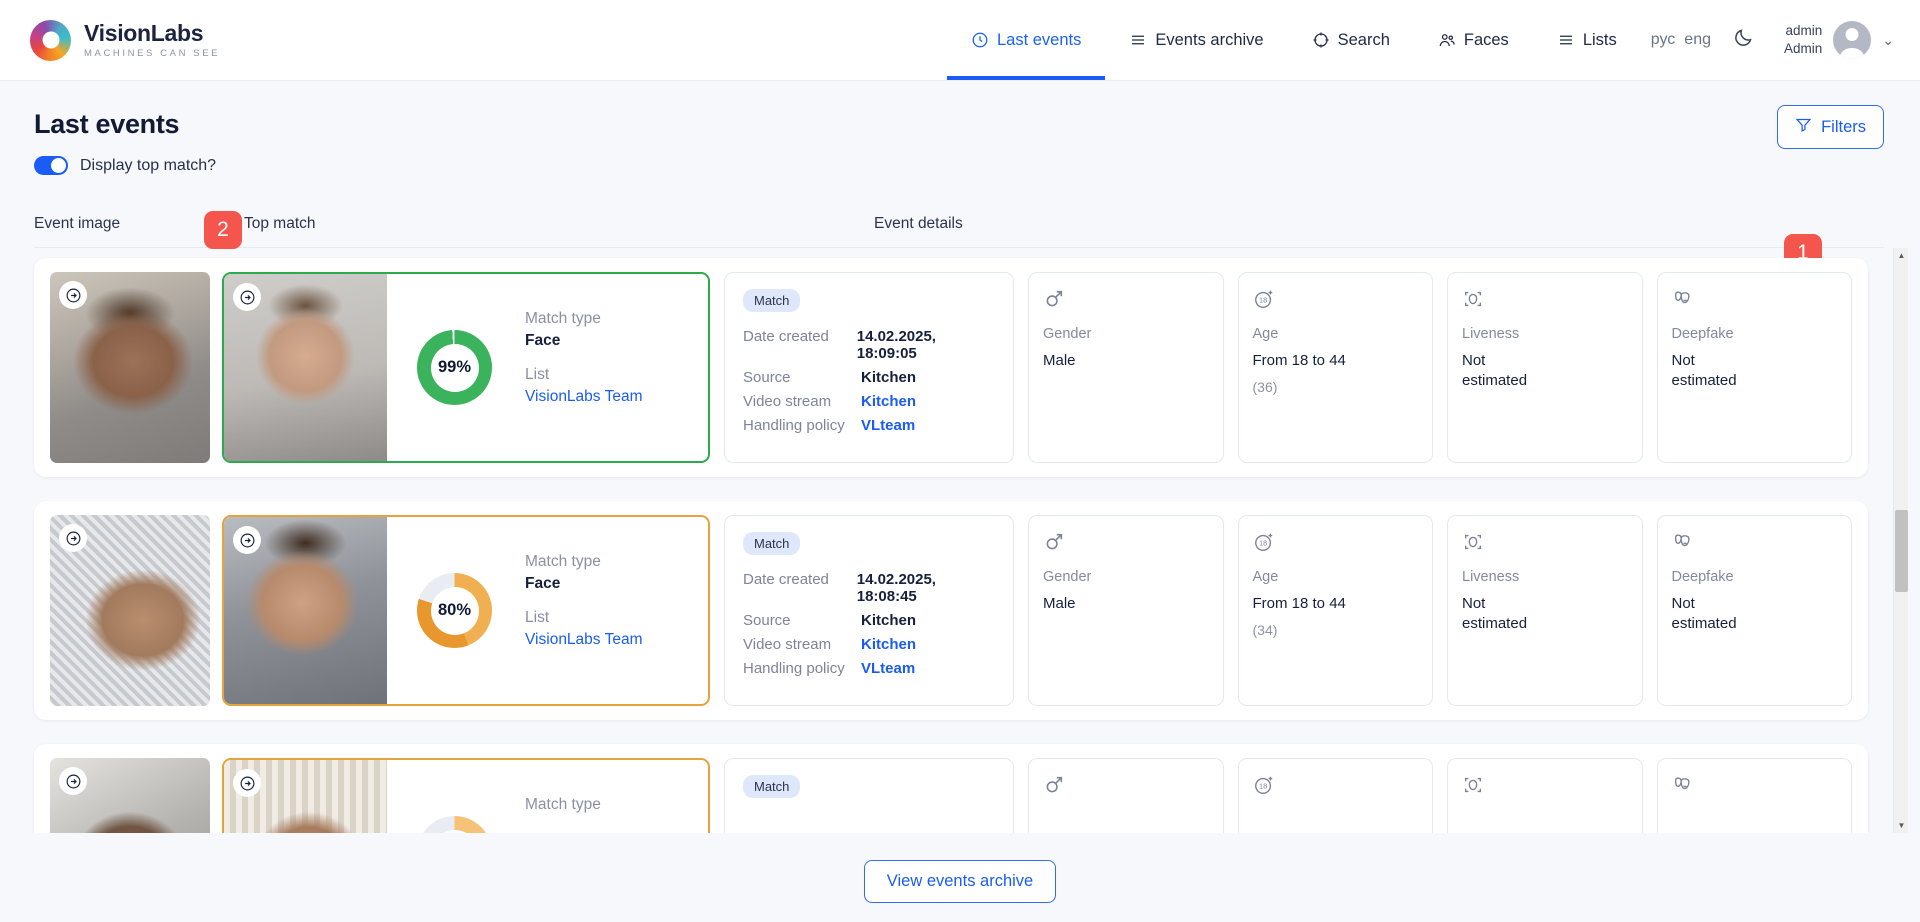 This screenshot has height=922, width=1920. Describe the element at coordinates (1138, 40) in the screenshot. I see `list-icon` at that location.